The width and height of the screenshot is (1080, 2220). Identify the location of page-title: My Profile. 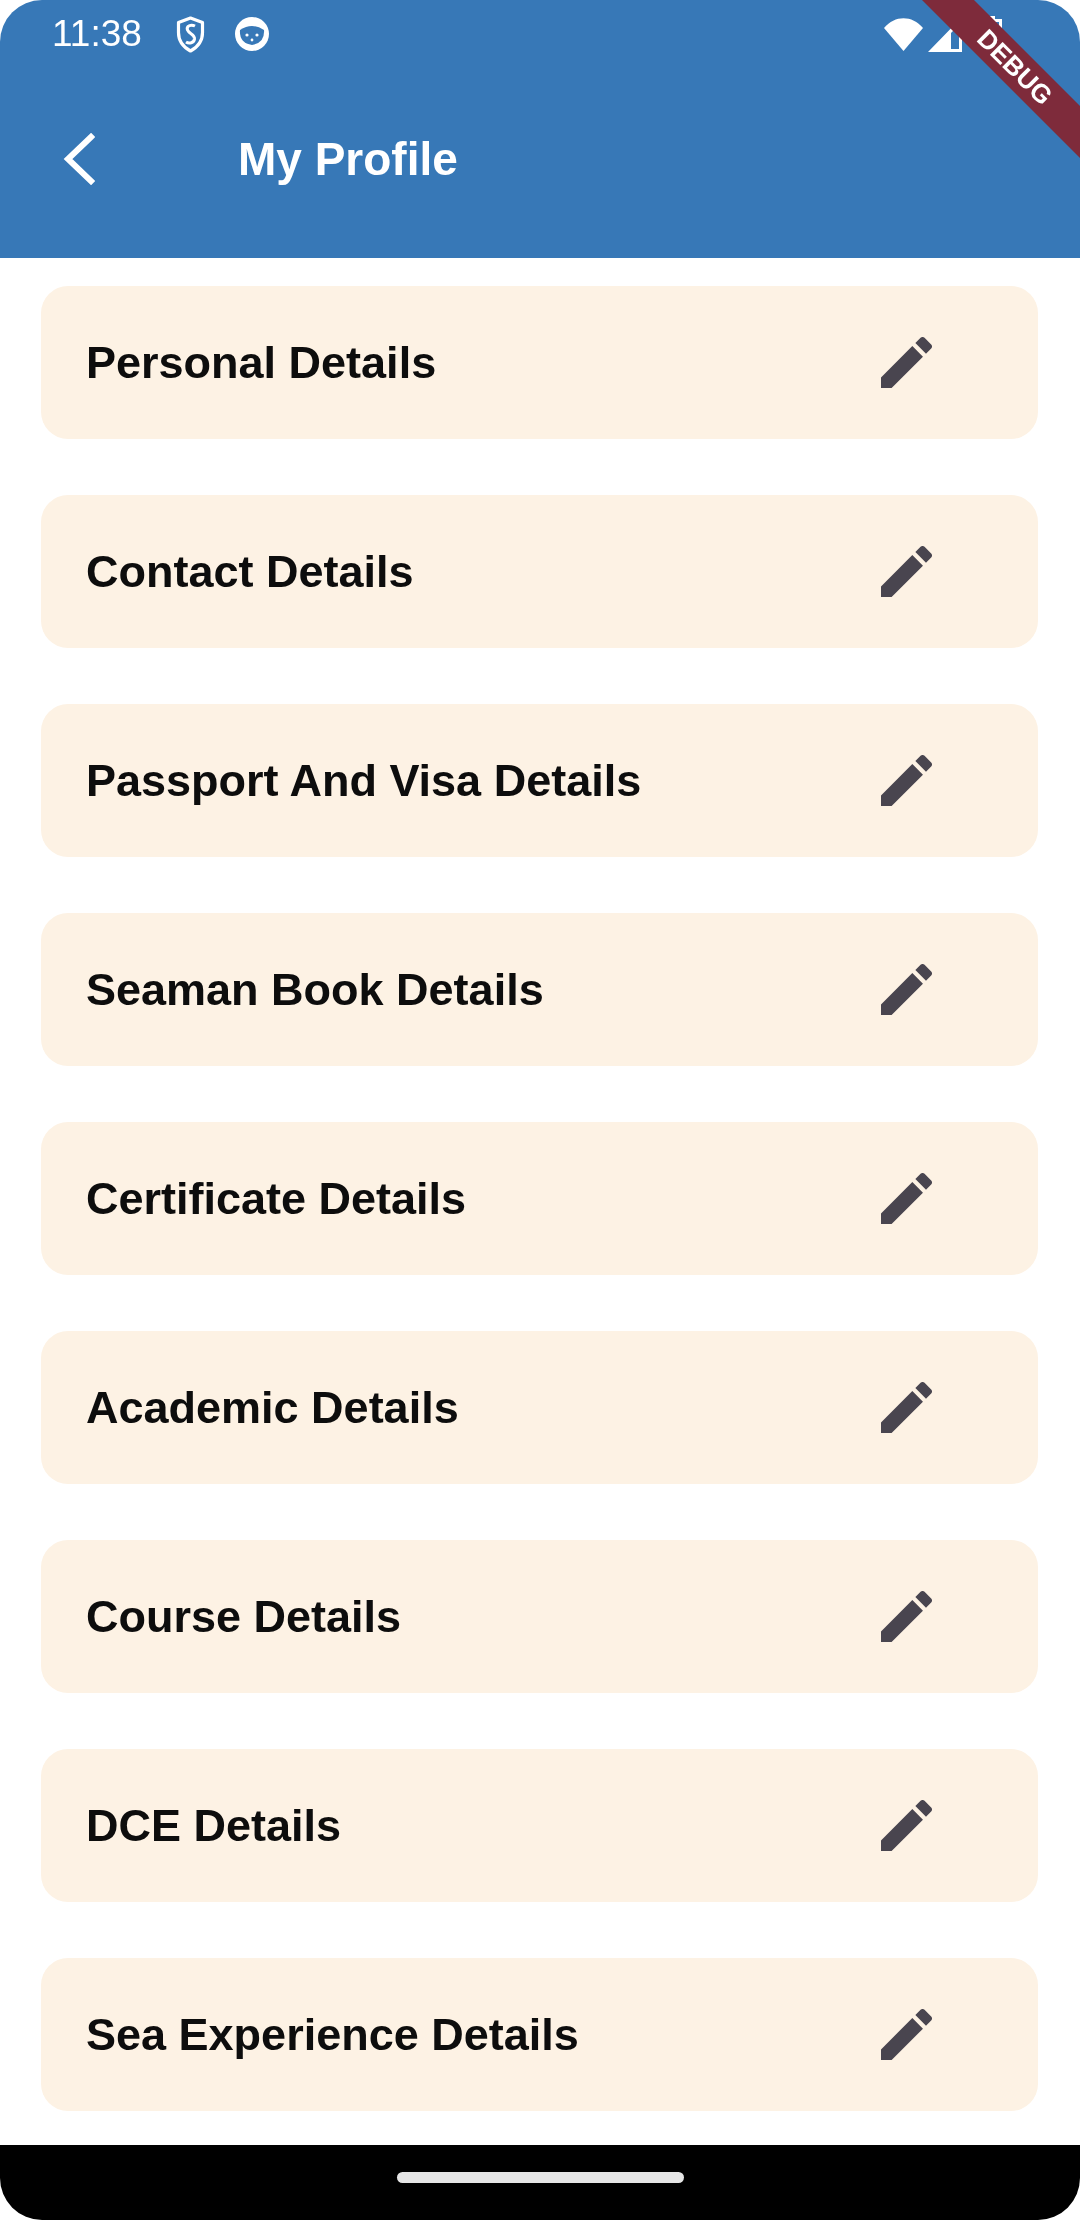
(348, 159).